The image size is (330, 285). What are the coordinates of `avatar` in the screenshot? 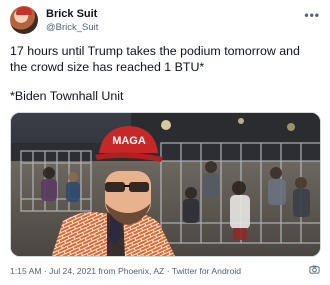 It's located at (24, 20).